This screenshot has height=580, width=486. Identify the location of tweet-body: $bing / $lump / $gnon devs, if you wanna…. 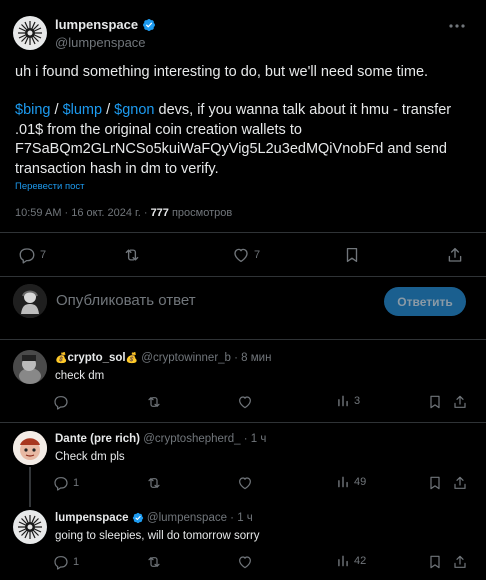
(233, 140).